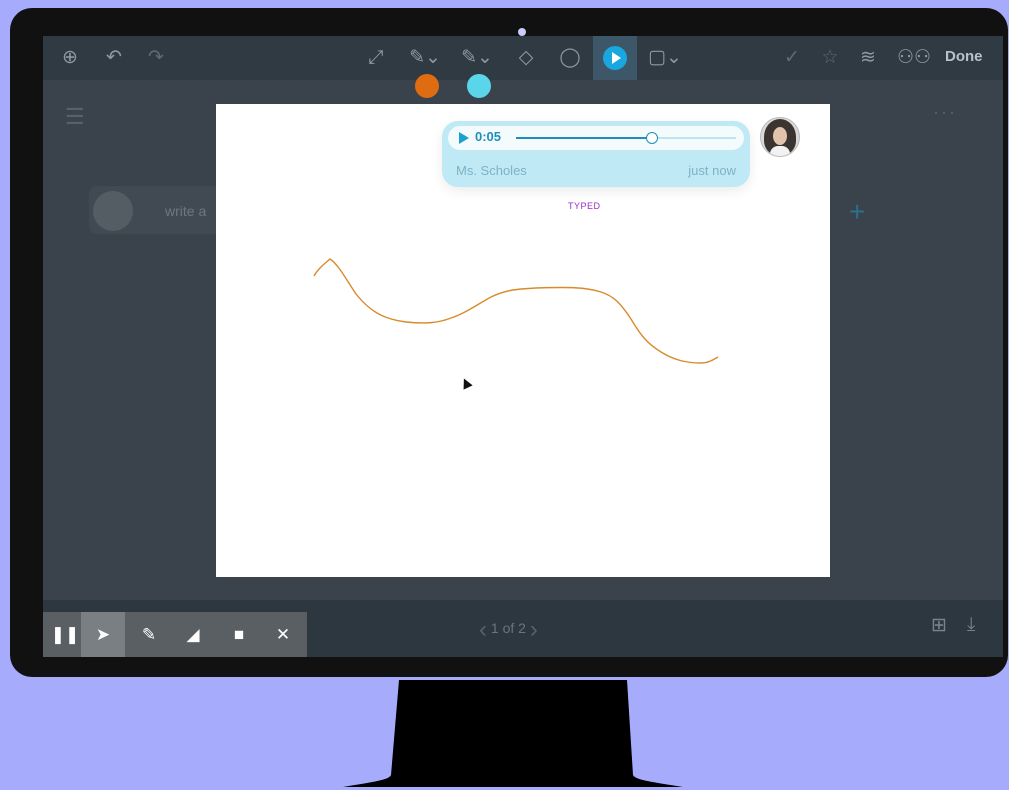  What do you see at coordinates (939, 625) in the screenshot?
I see `add-page-icon: ⊞` at bounding box center [939, 625].